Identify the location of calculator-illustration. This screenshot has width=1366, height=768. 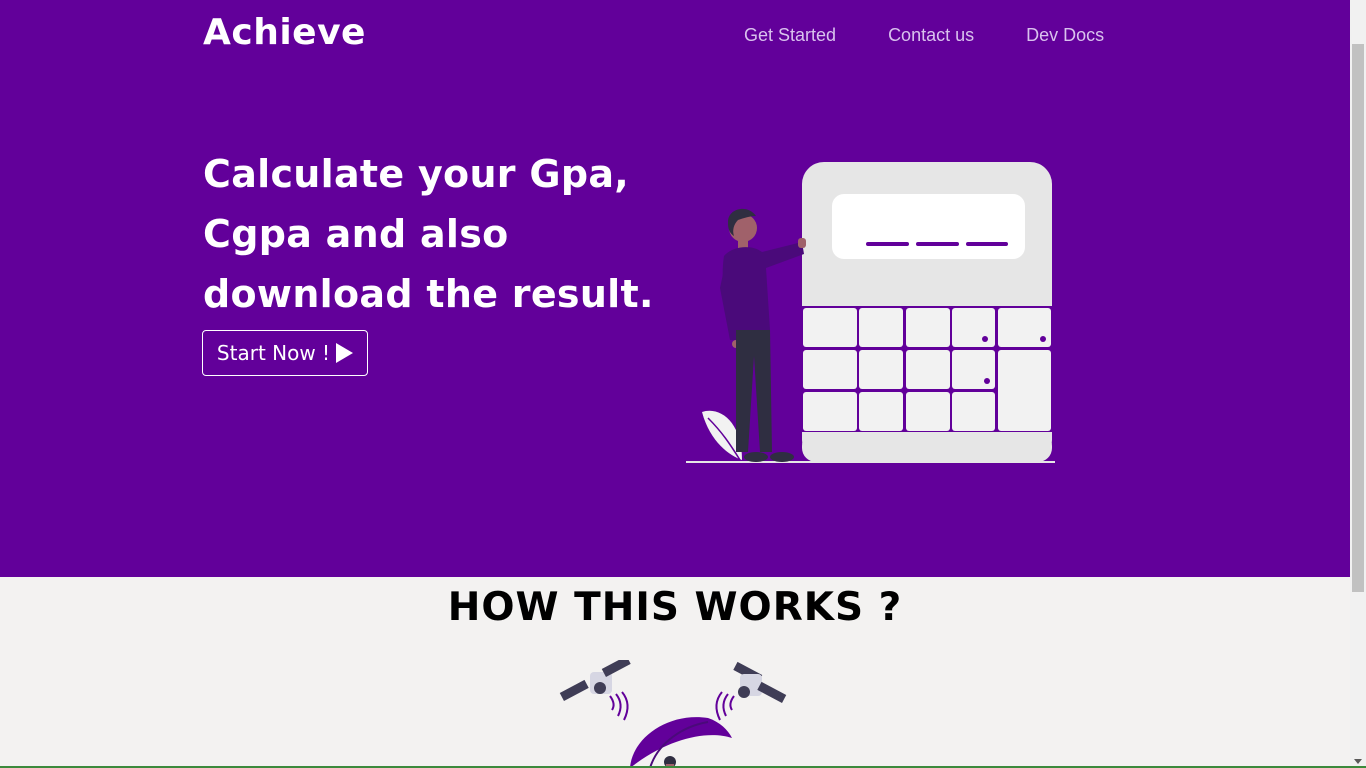
(870, 312).